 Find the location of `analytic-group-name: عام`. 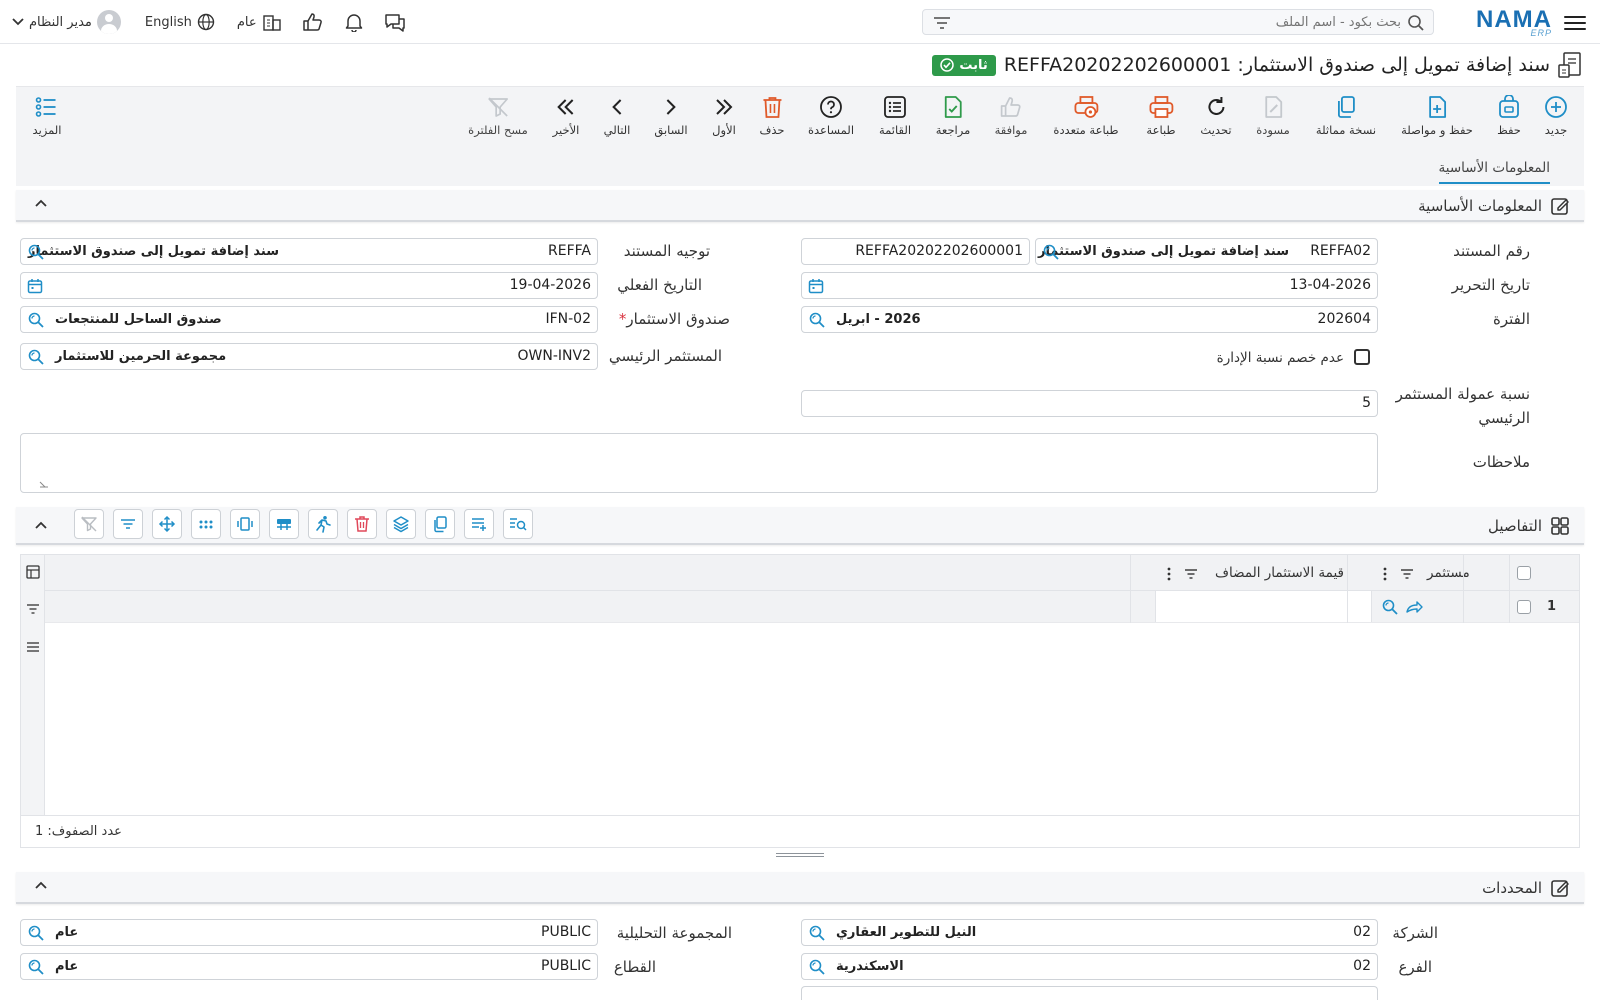

analytic-group-name: عام is located at coordinates (67, 932).